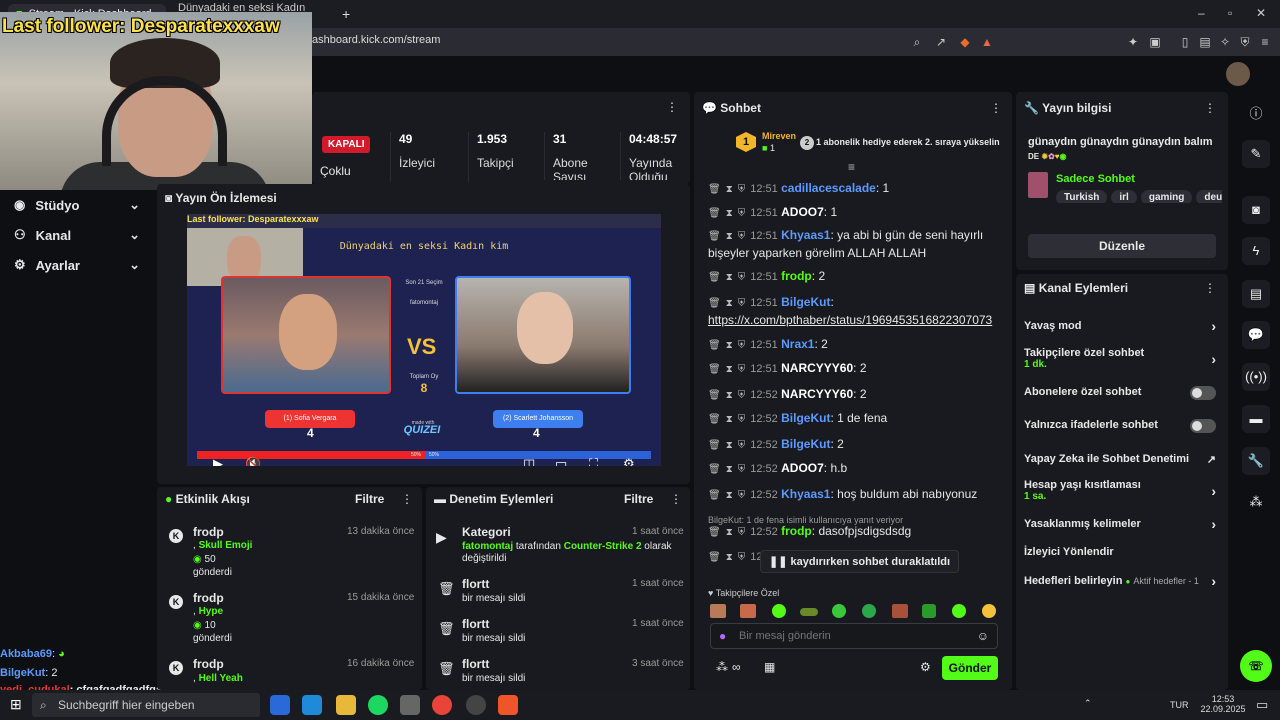 This screenshot has width=1280, height=720. I want to click on chat-input: ● ☺, so click(854, 636).